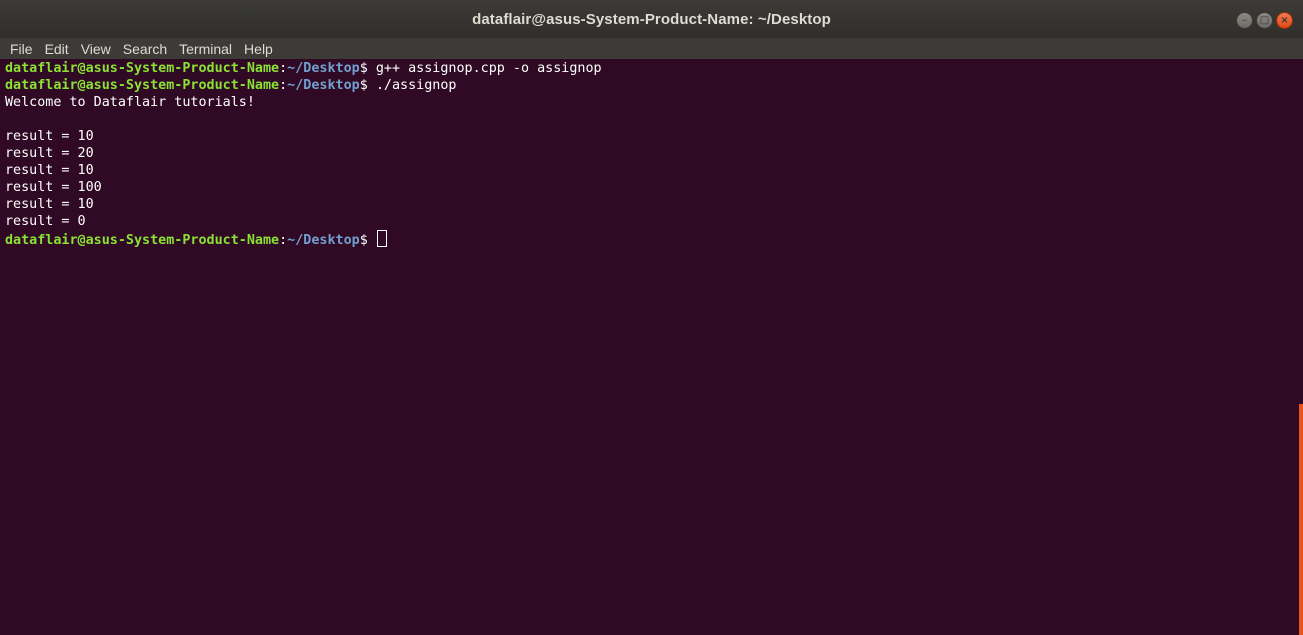 This screenshot has height=635, width=1303. What do you see at coordinates (651, 153) in the screenshot?
I see `output-line: result = 20` at bounding box center [651, 153].